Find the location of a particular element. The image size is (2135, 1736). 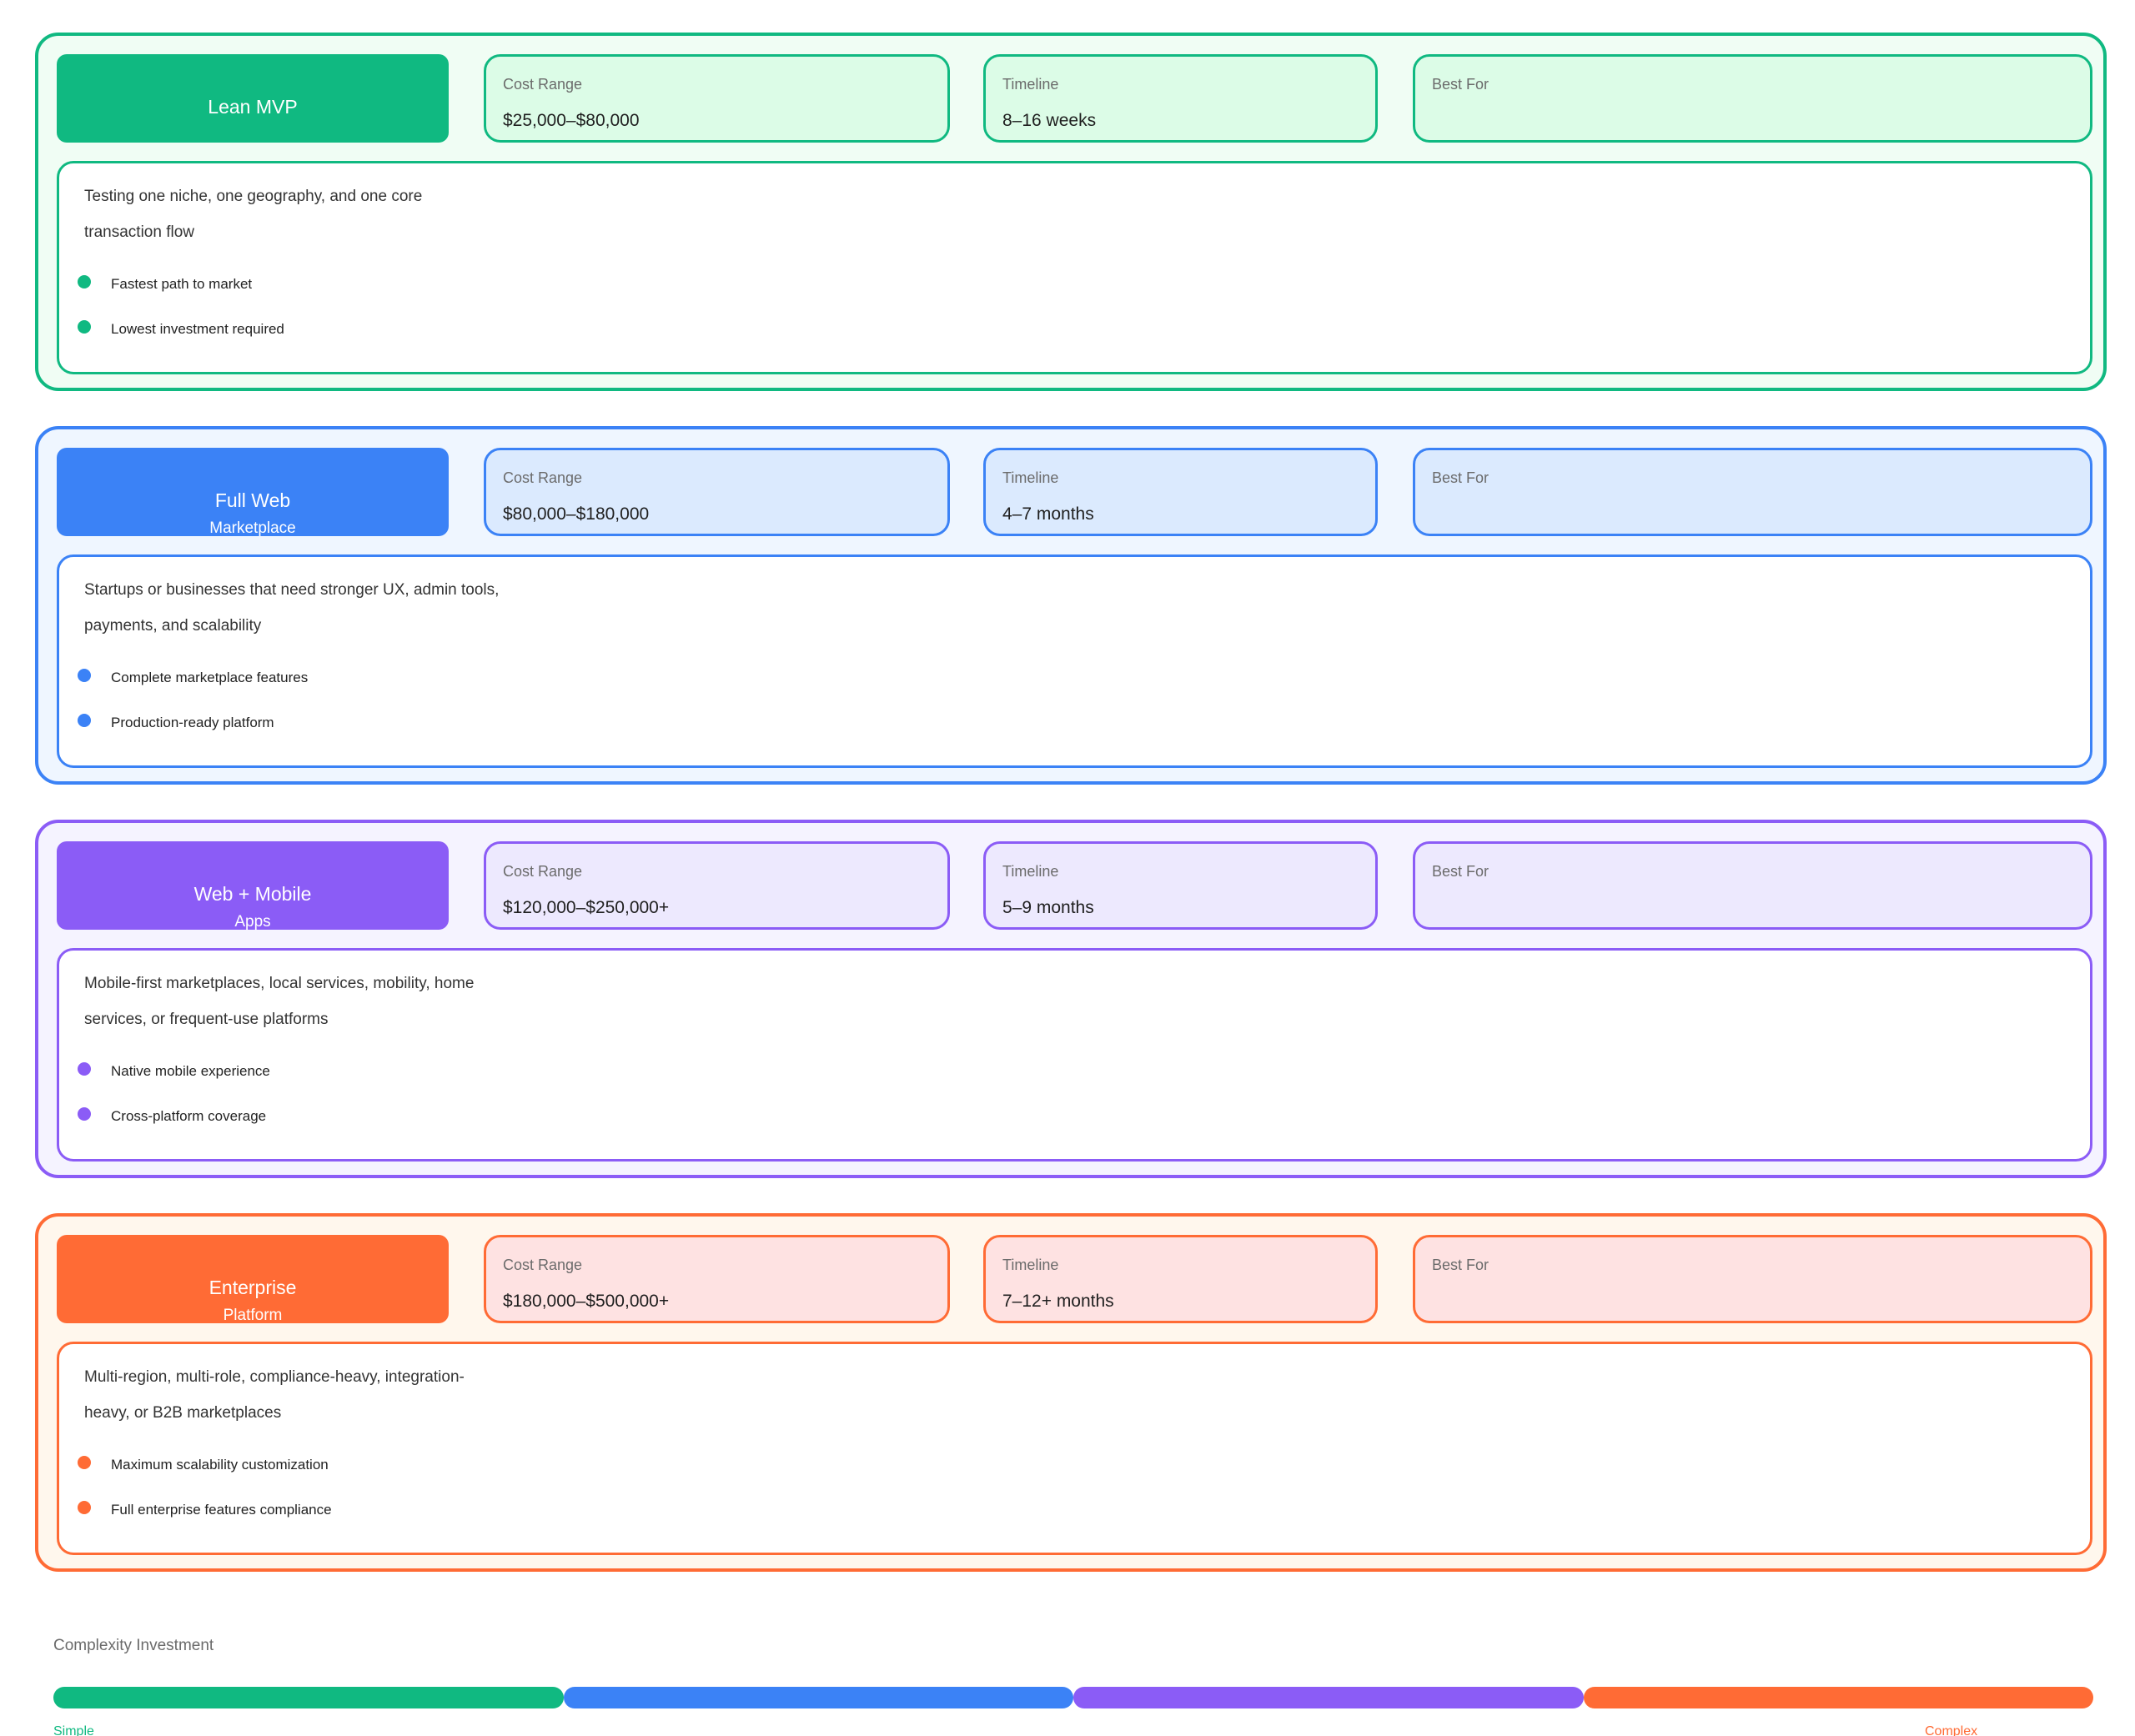

cost-range-value: $25,000–$80,000 is located at coordinates (571, 121).